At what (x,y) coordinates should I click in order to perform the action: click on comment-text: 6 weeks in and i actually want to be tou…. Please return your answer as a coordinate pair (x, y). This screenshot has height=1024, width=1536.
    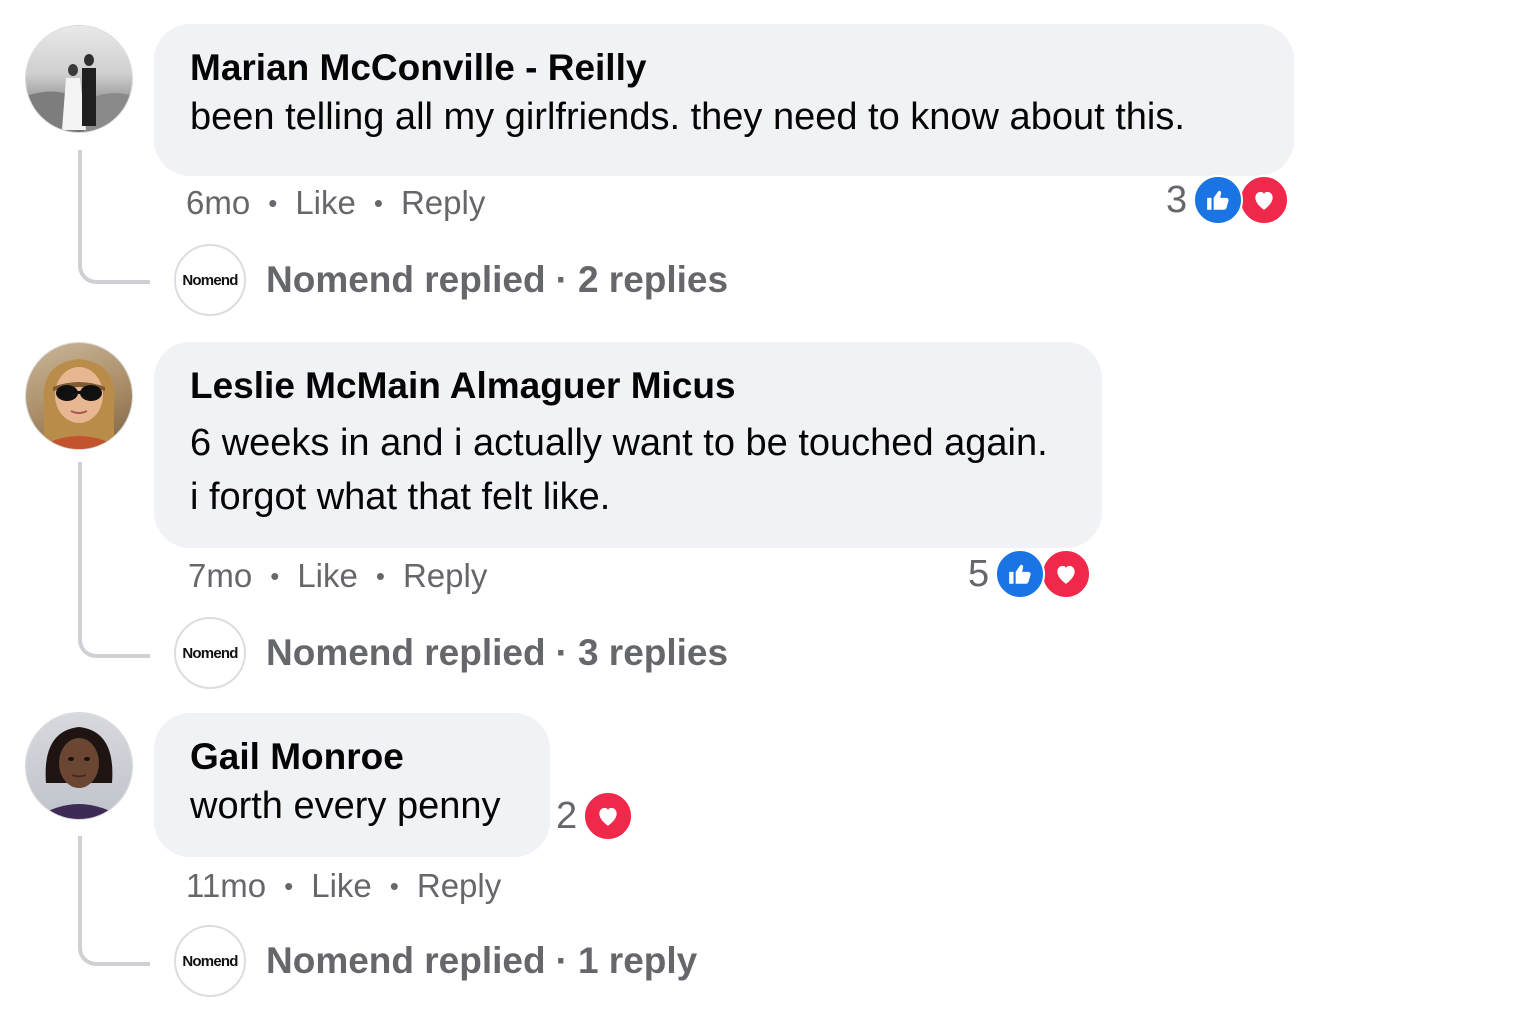
    Looking at the image, I should click on (619, 443).